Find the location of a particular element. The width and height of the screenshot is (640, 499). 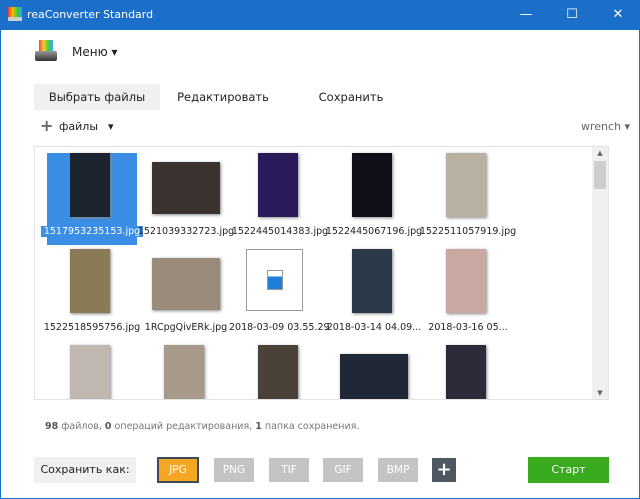

file-item: 1RCpgQivERk.jpg is located at coordinates (186, 295).